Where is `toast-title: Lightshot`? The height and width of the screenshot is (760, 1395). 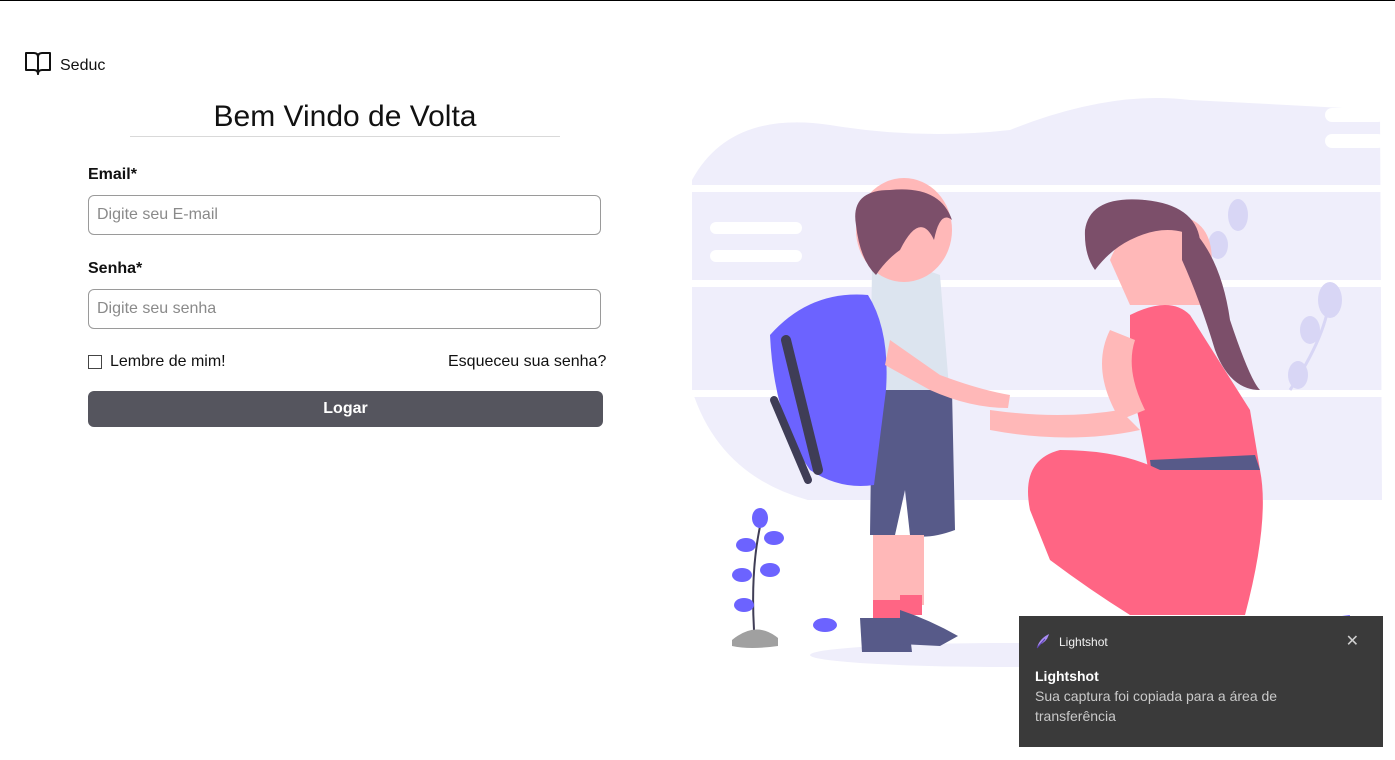 toast-title: Lightshot is located at coordinates (1067, 676).